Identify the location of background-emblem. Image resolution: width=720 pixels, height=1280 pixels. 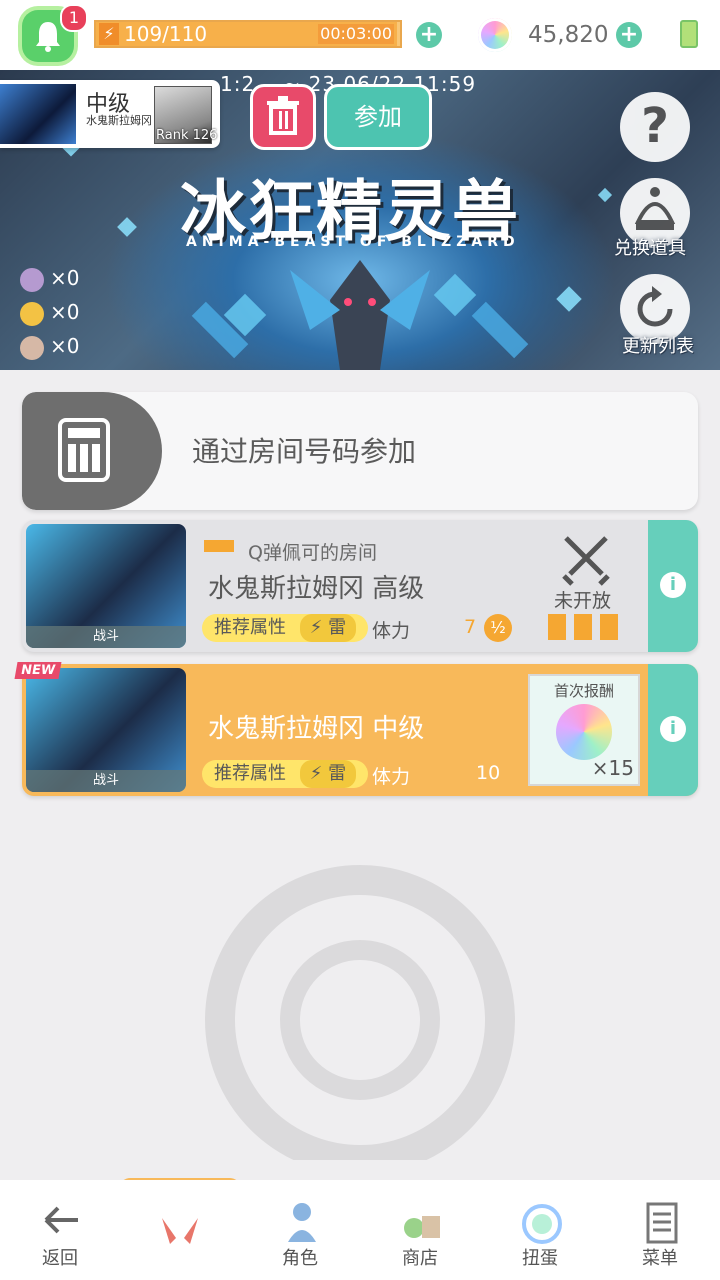
(360, 1012).